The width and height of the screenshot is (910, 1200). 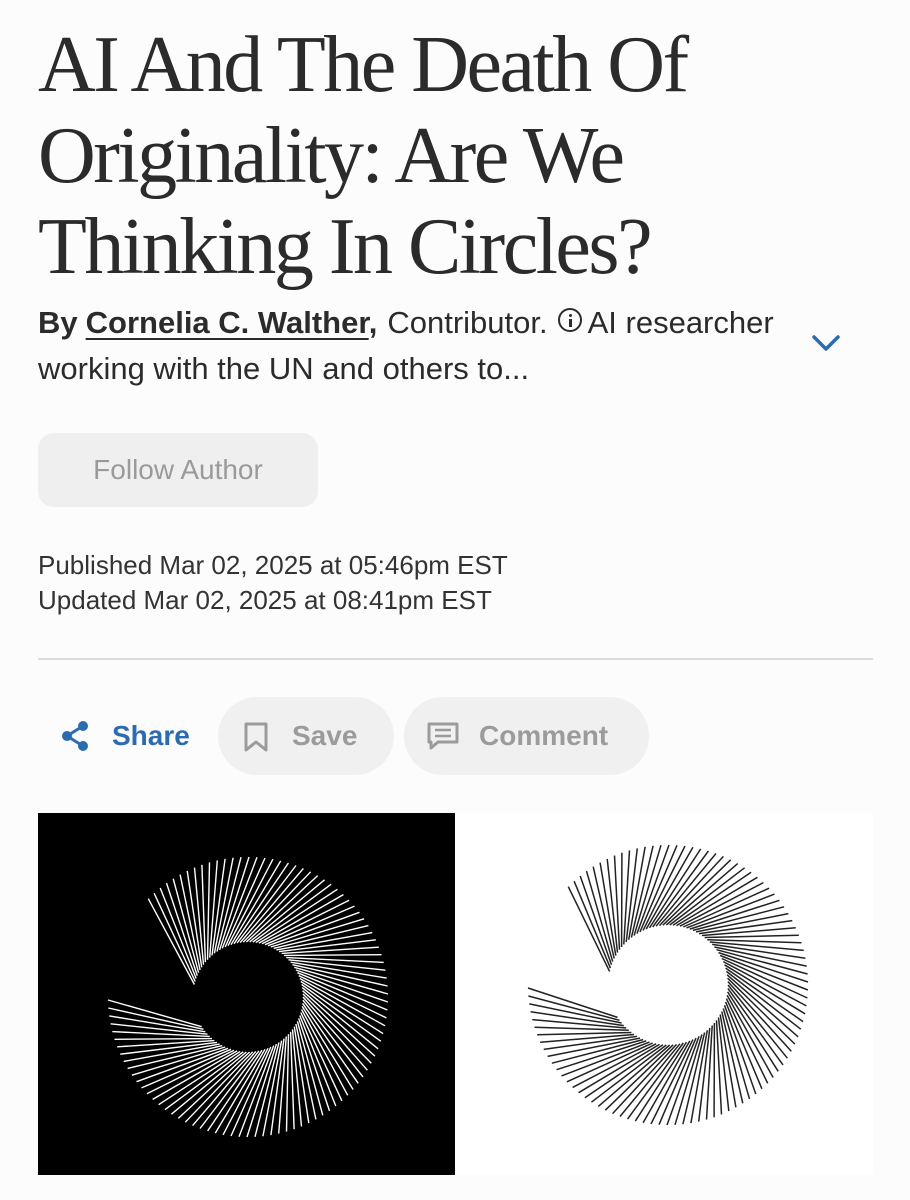 What do you see at coordinates (58, 322) in the screenshot?
I see `byline-by-label: By` at bounding box center [58, 322].